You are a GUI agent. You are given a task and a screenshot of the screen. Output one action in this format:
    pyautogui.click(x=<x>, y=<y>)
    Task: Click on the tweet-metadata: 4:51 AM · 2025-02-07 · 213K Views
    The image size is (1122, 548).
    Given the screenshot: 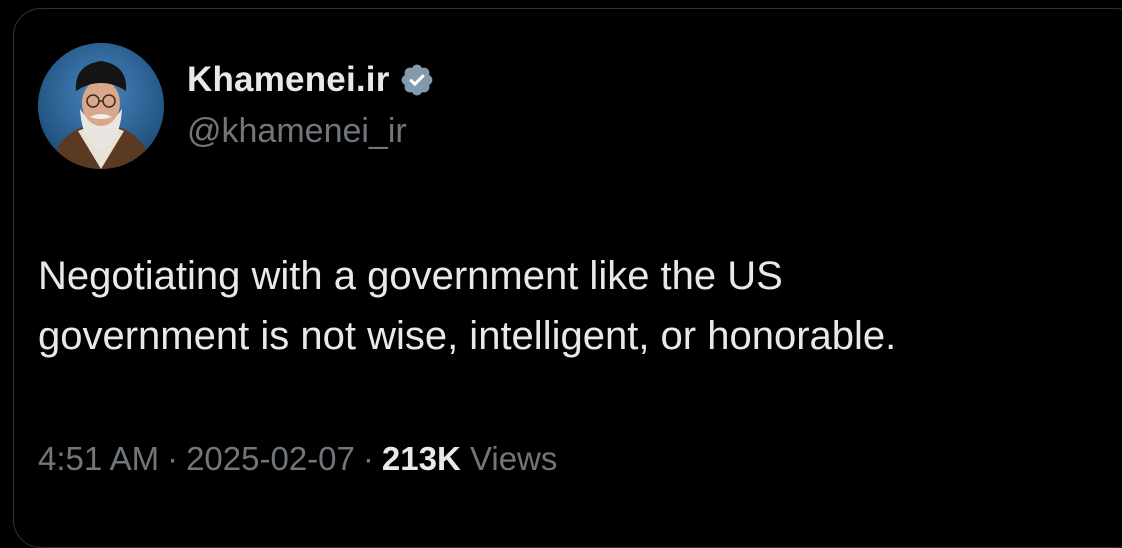 What is the action you would take?
    pyautogui.click(x=297, y=459)
    